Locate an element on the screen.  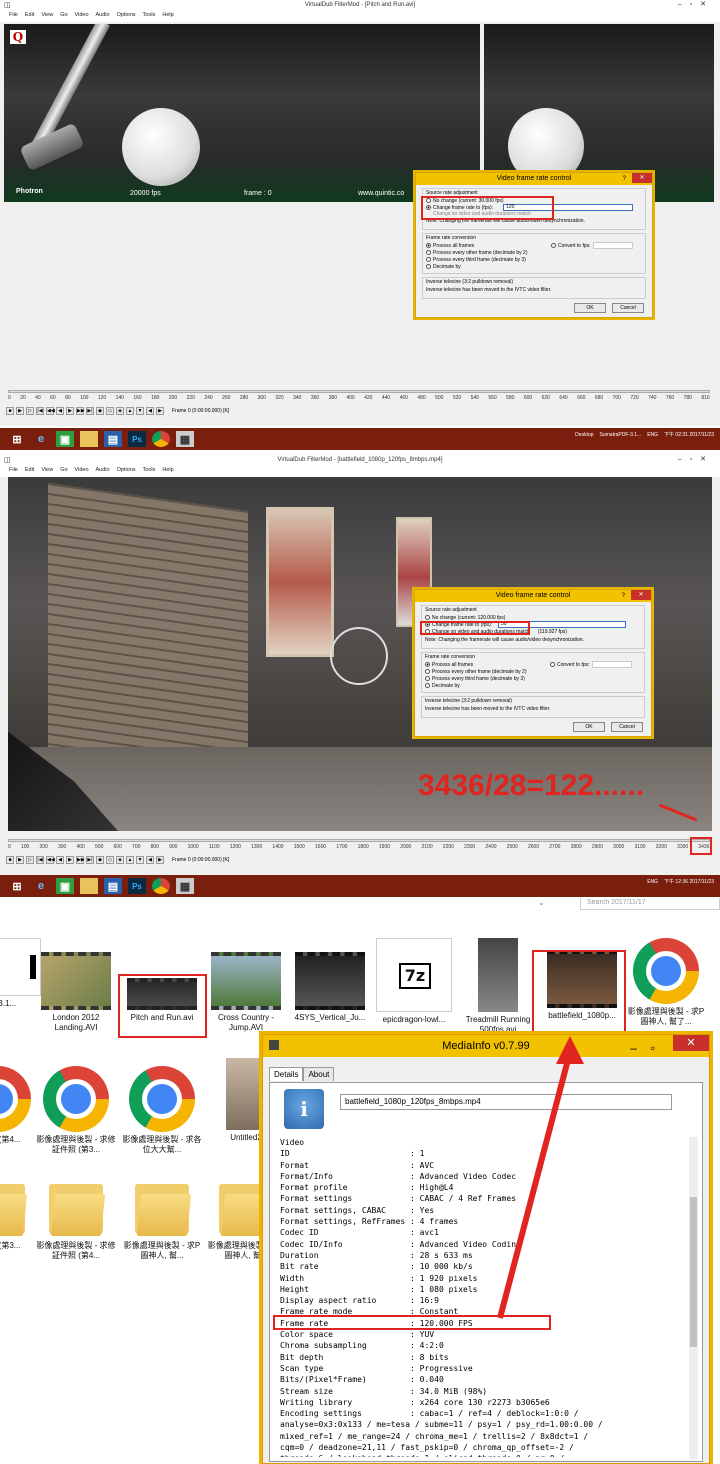
play-input-button-icon: ▶ is located at coordinates (20, 860).